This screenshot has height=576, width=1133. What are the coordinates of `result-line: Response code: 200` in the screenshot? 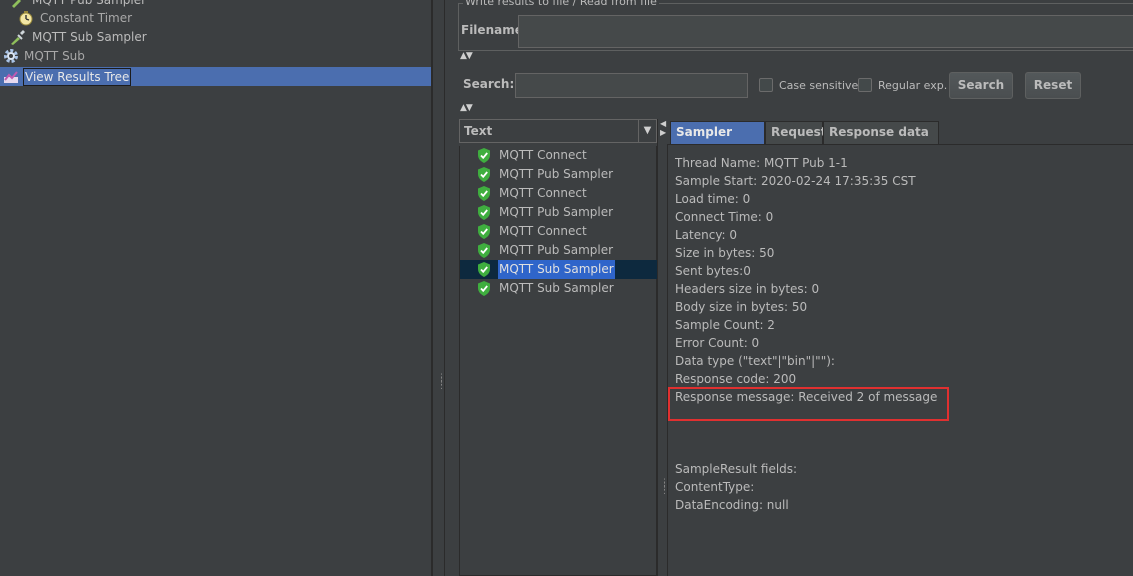 It's located at (736, 379).